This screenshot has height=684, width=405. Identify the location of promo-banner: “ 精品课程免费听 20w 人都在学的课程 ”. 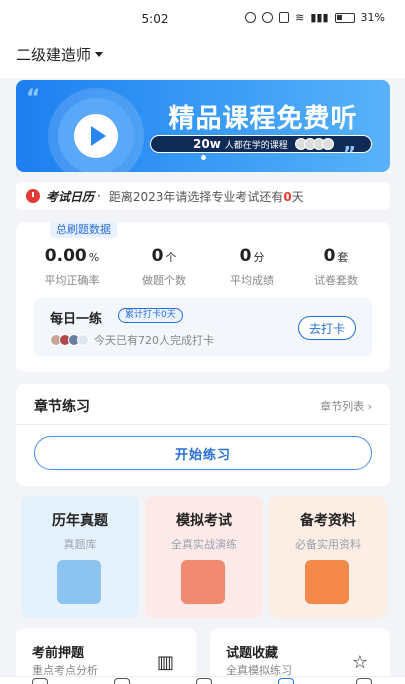
(203, 126).